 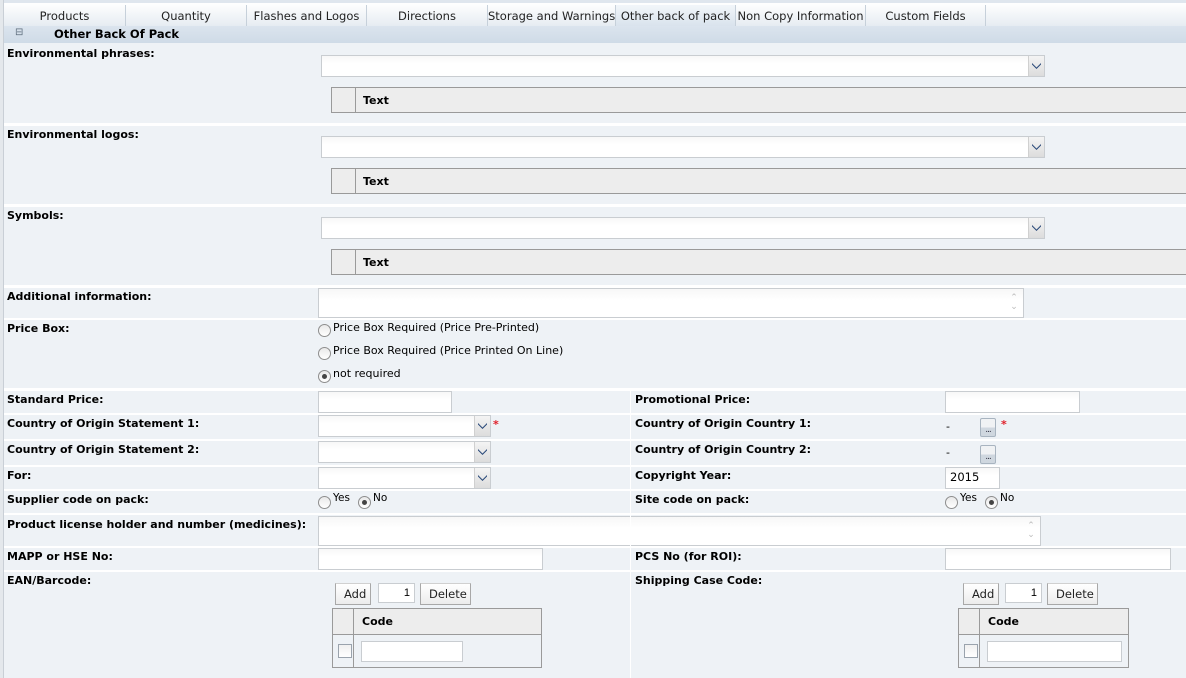 What do you see at coordinates (412, 651) in the screenshot?
I see `ean-code-input` at bounding box center [412, 651].